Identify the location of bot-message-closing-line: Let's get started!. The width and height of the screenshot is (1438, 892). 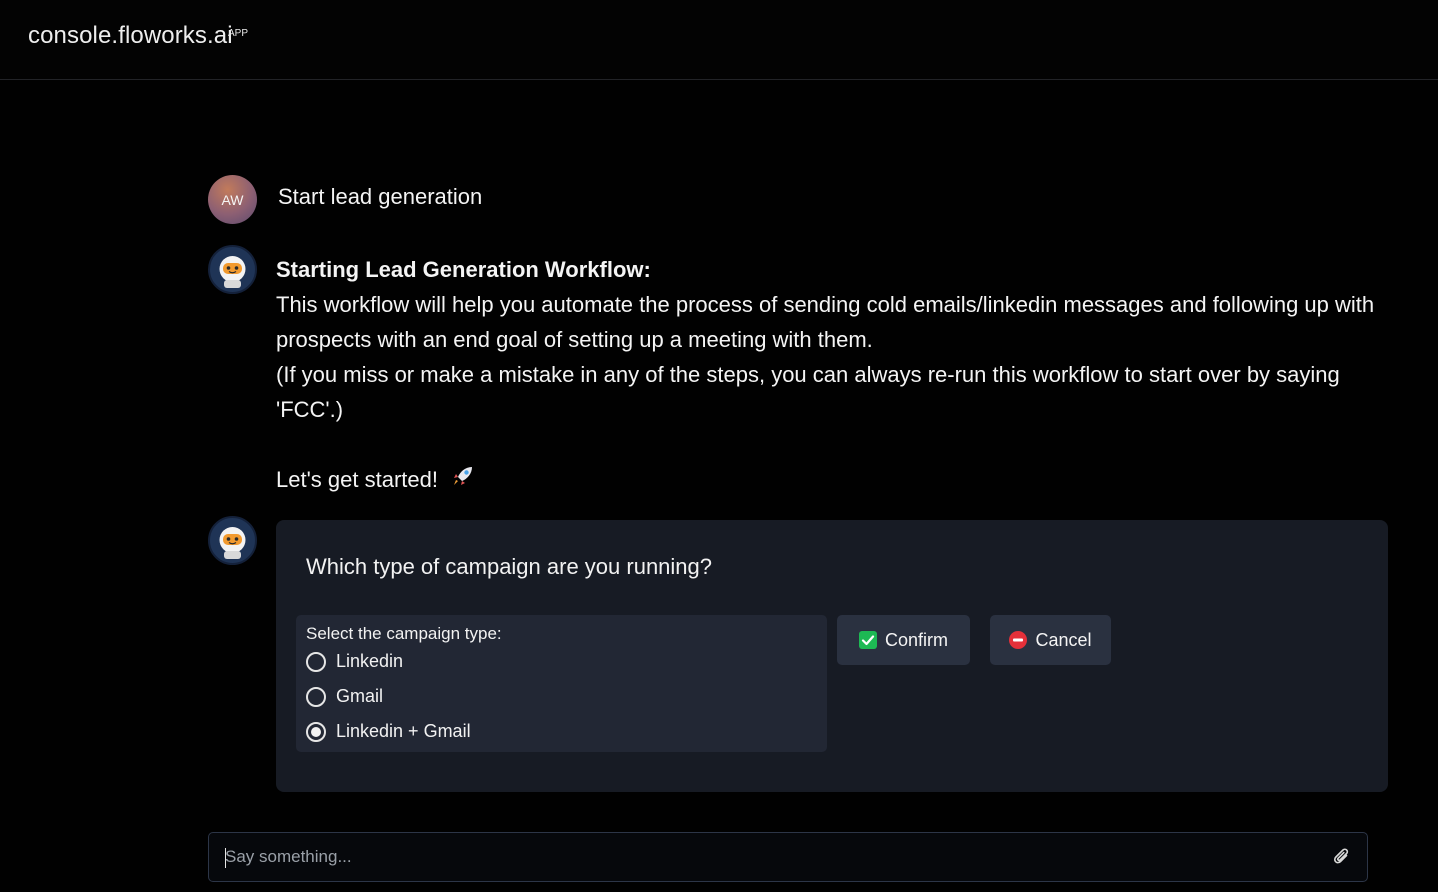
(826, 480).